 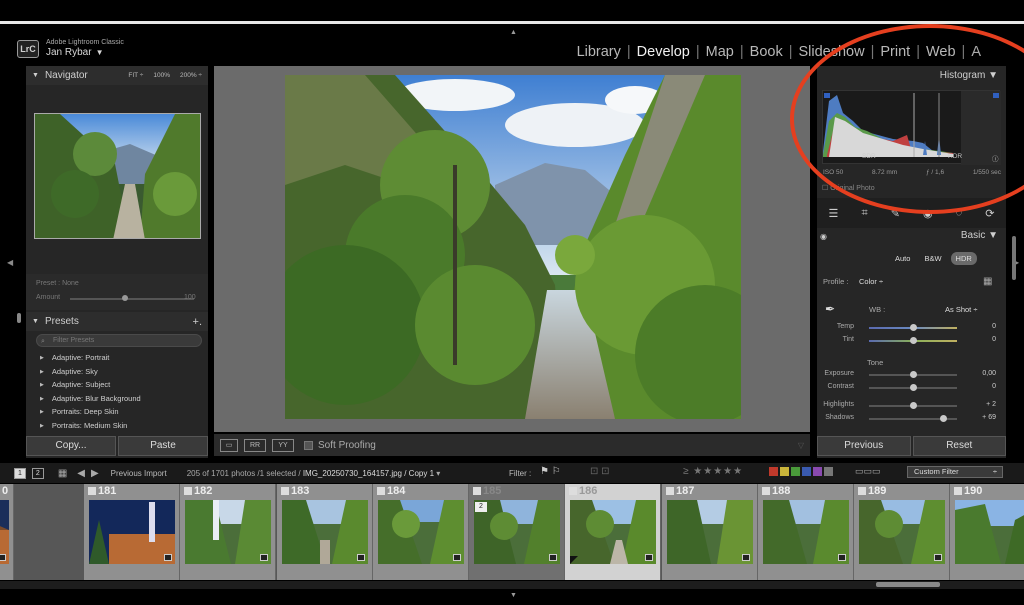 What do you see at coordinates (955, 472) in the screenshot?
I see `custom-filter-select: Custom Filter ÷` at bounding box center [955, 472].